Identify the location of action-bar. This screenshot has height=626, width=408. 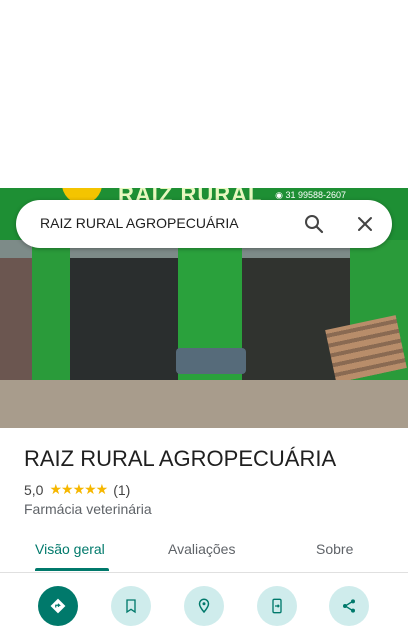
(204, 606).